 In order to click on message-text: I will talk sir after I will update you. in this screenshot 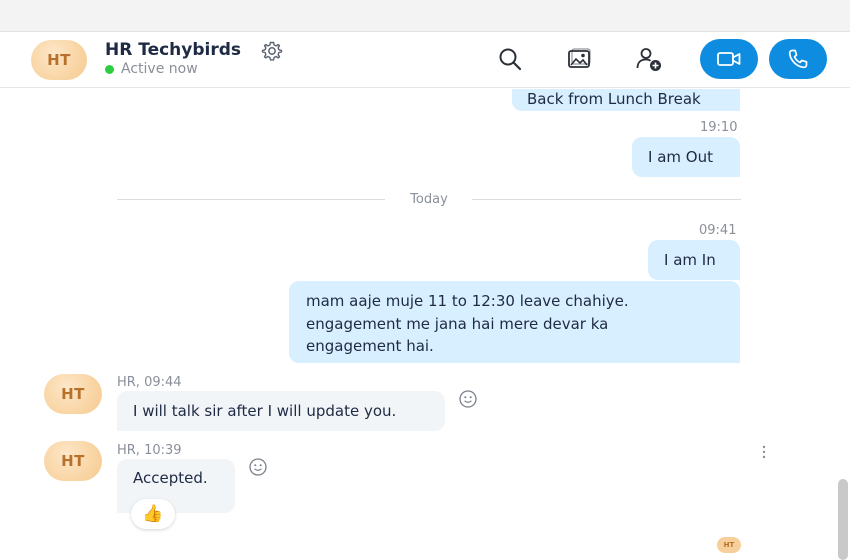, I will do `click(265, 411)`.